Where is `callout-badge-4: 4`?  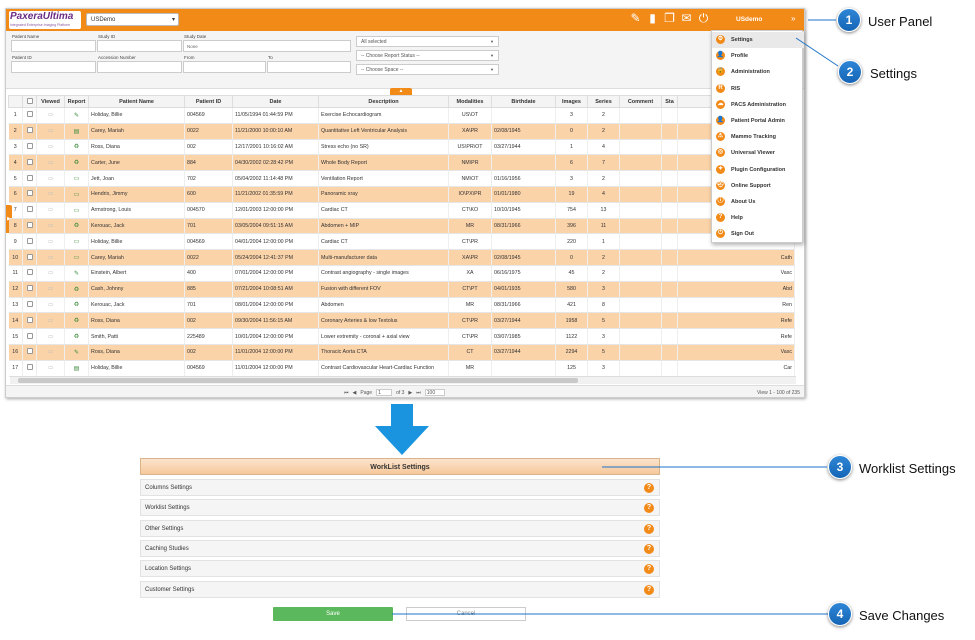
callout-badge-4: 4 is located at coordinates (840, 614).